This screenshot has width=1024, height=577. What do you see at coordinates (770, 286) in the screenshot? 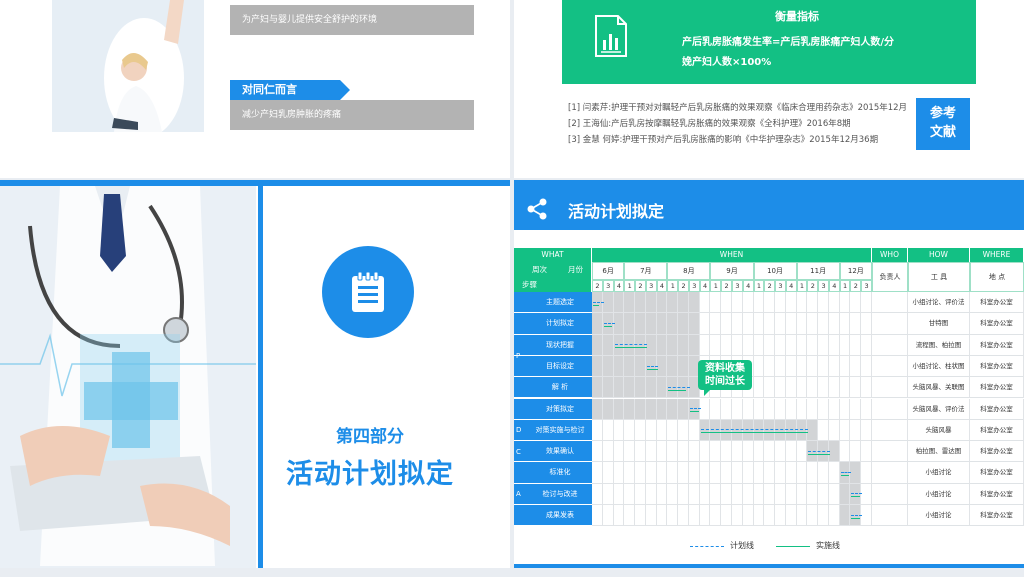
I see `week-cell: 2` at bounding box center [770, 286].